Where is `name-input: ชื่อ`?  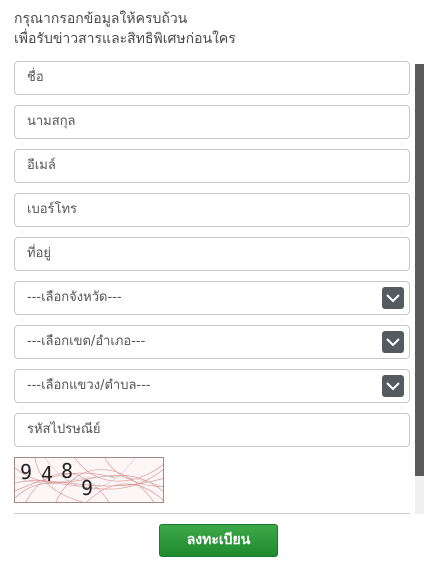 name-input: ชื่อ is located at coordinates (212, 78).